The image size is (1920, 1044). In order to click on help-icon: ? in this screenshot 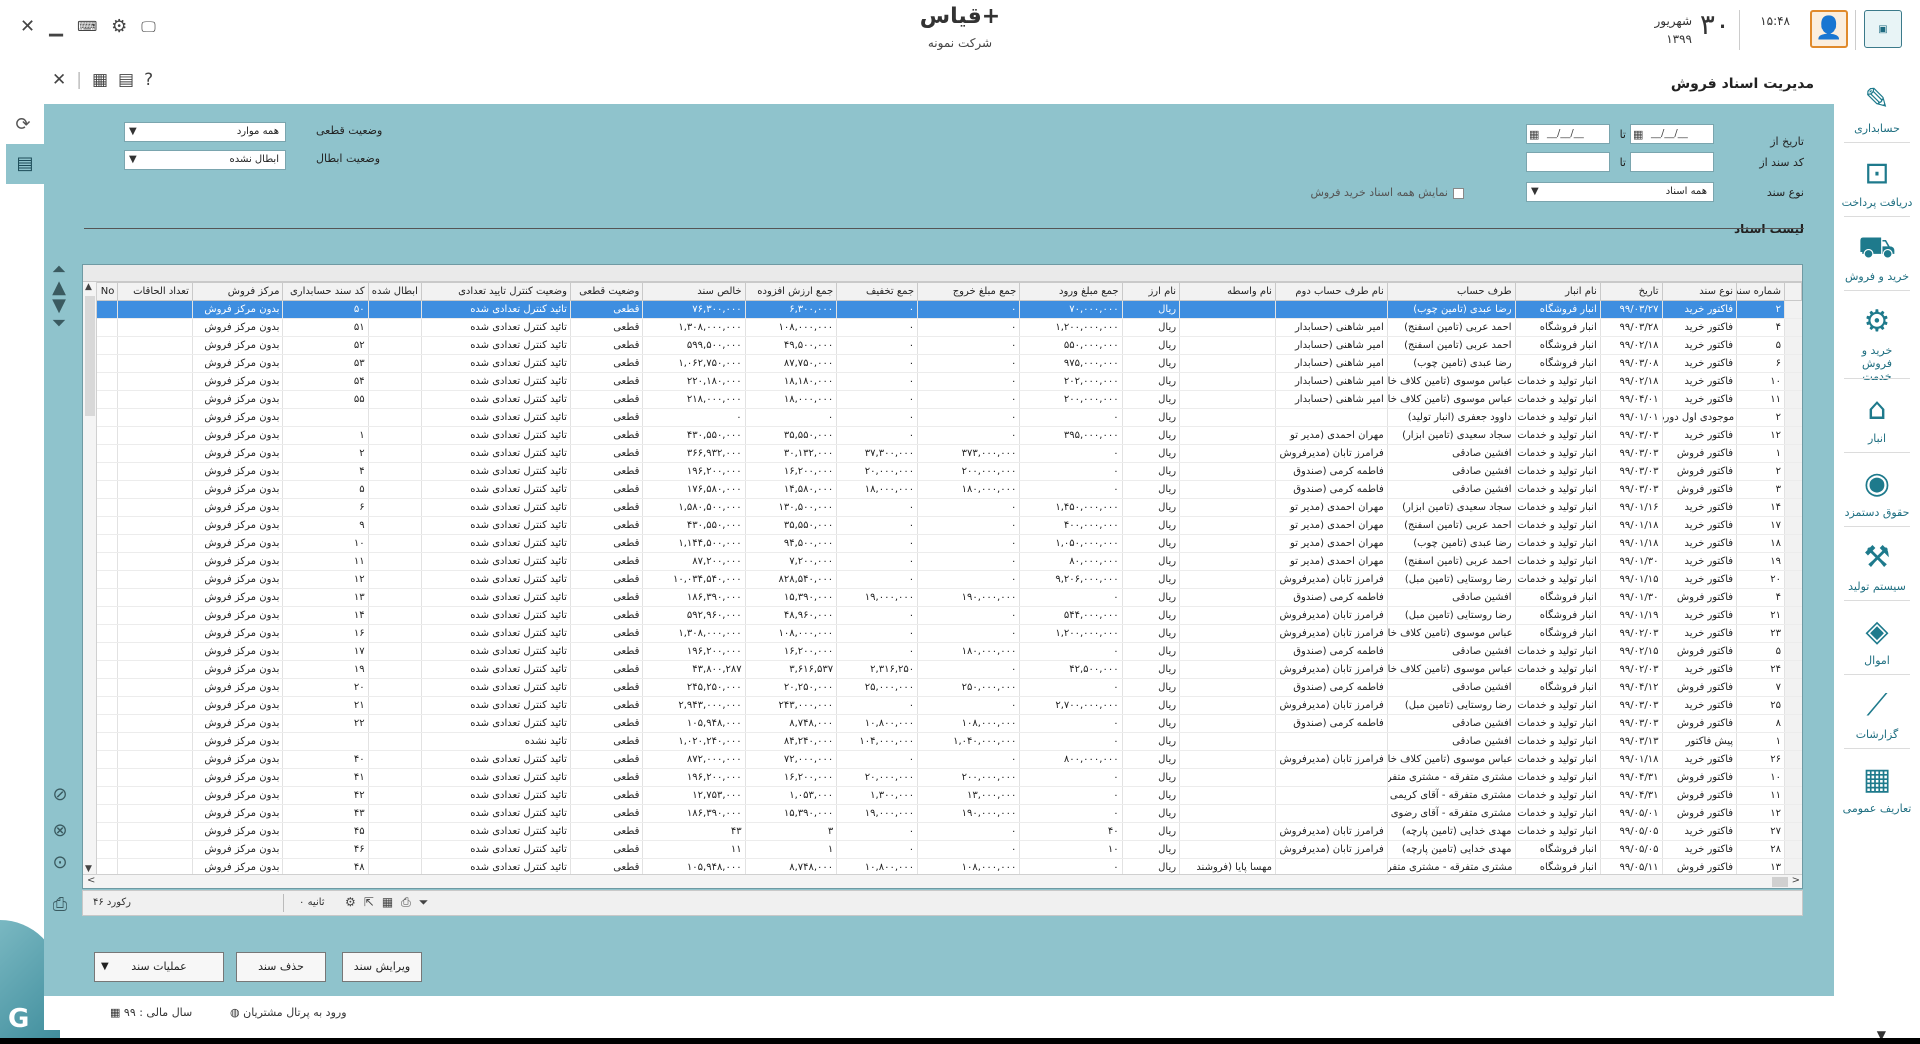, I will do `click(148, 80)`.